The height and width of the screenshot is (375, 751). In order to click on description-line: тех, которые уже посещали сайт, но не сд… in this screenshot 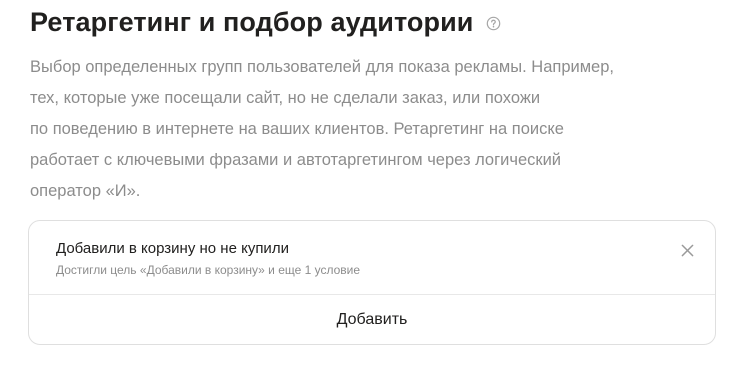, I will do `click(285, 98)`.